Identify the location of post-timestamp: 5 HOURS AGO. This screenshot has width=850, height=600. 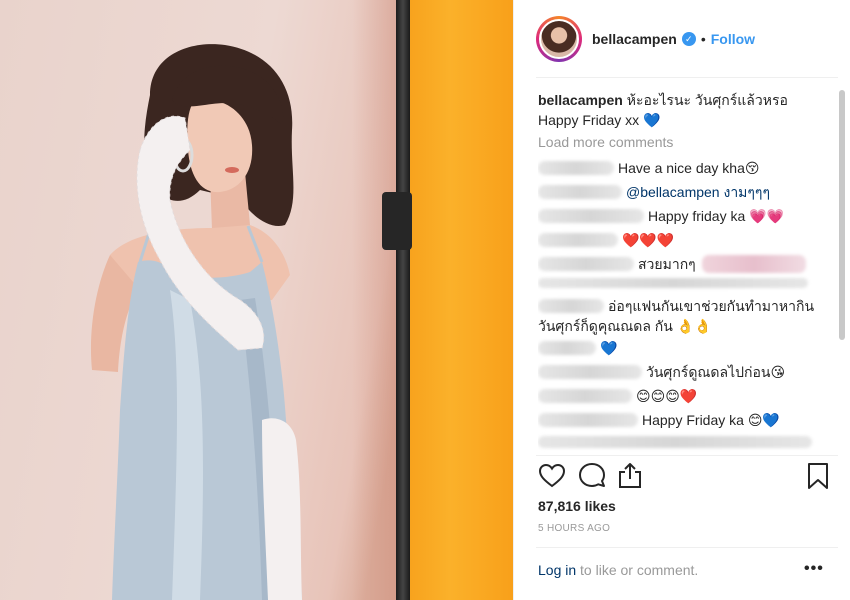
(574, 528).